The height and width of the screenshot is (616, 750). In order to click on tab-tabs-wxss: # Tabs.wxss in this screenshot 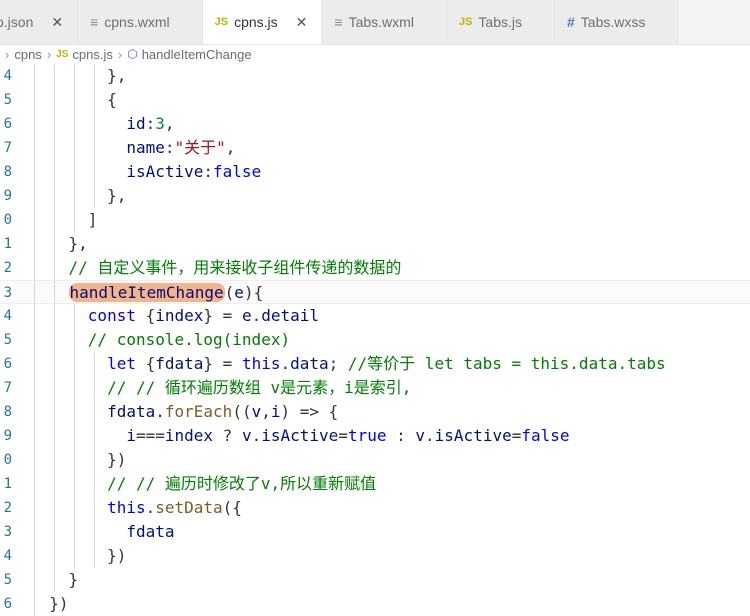, I will do `click(616, 22)`.